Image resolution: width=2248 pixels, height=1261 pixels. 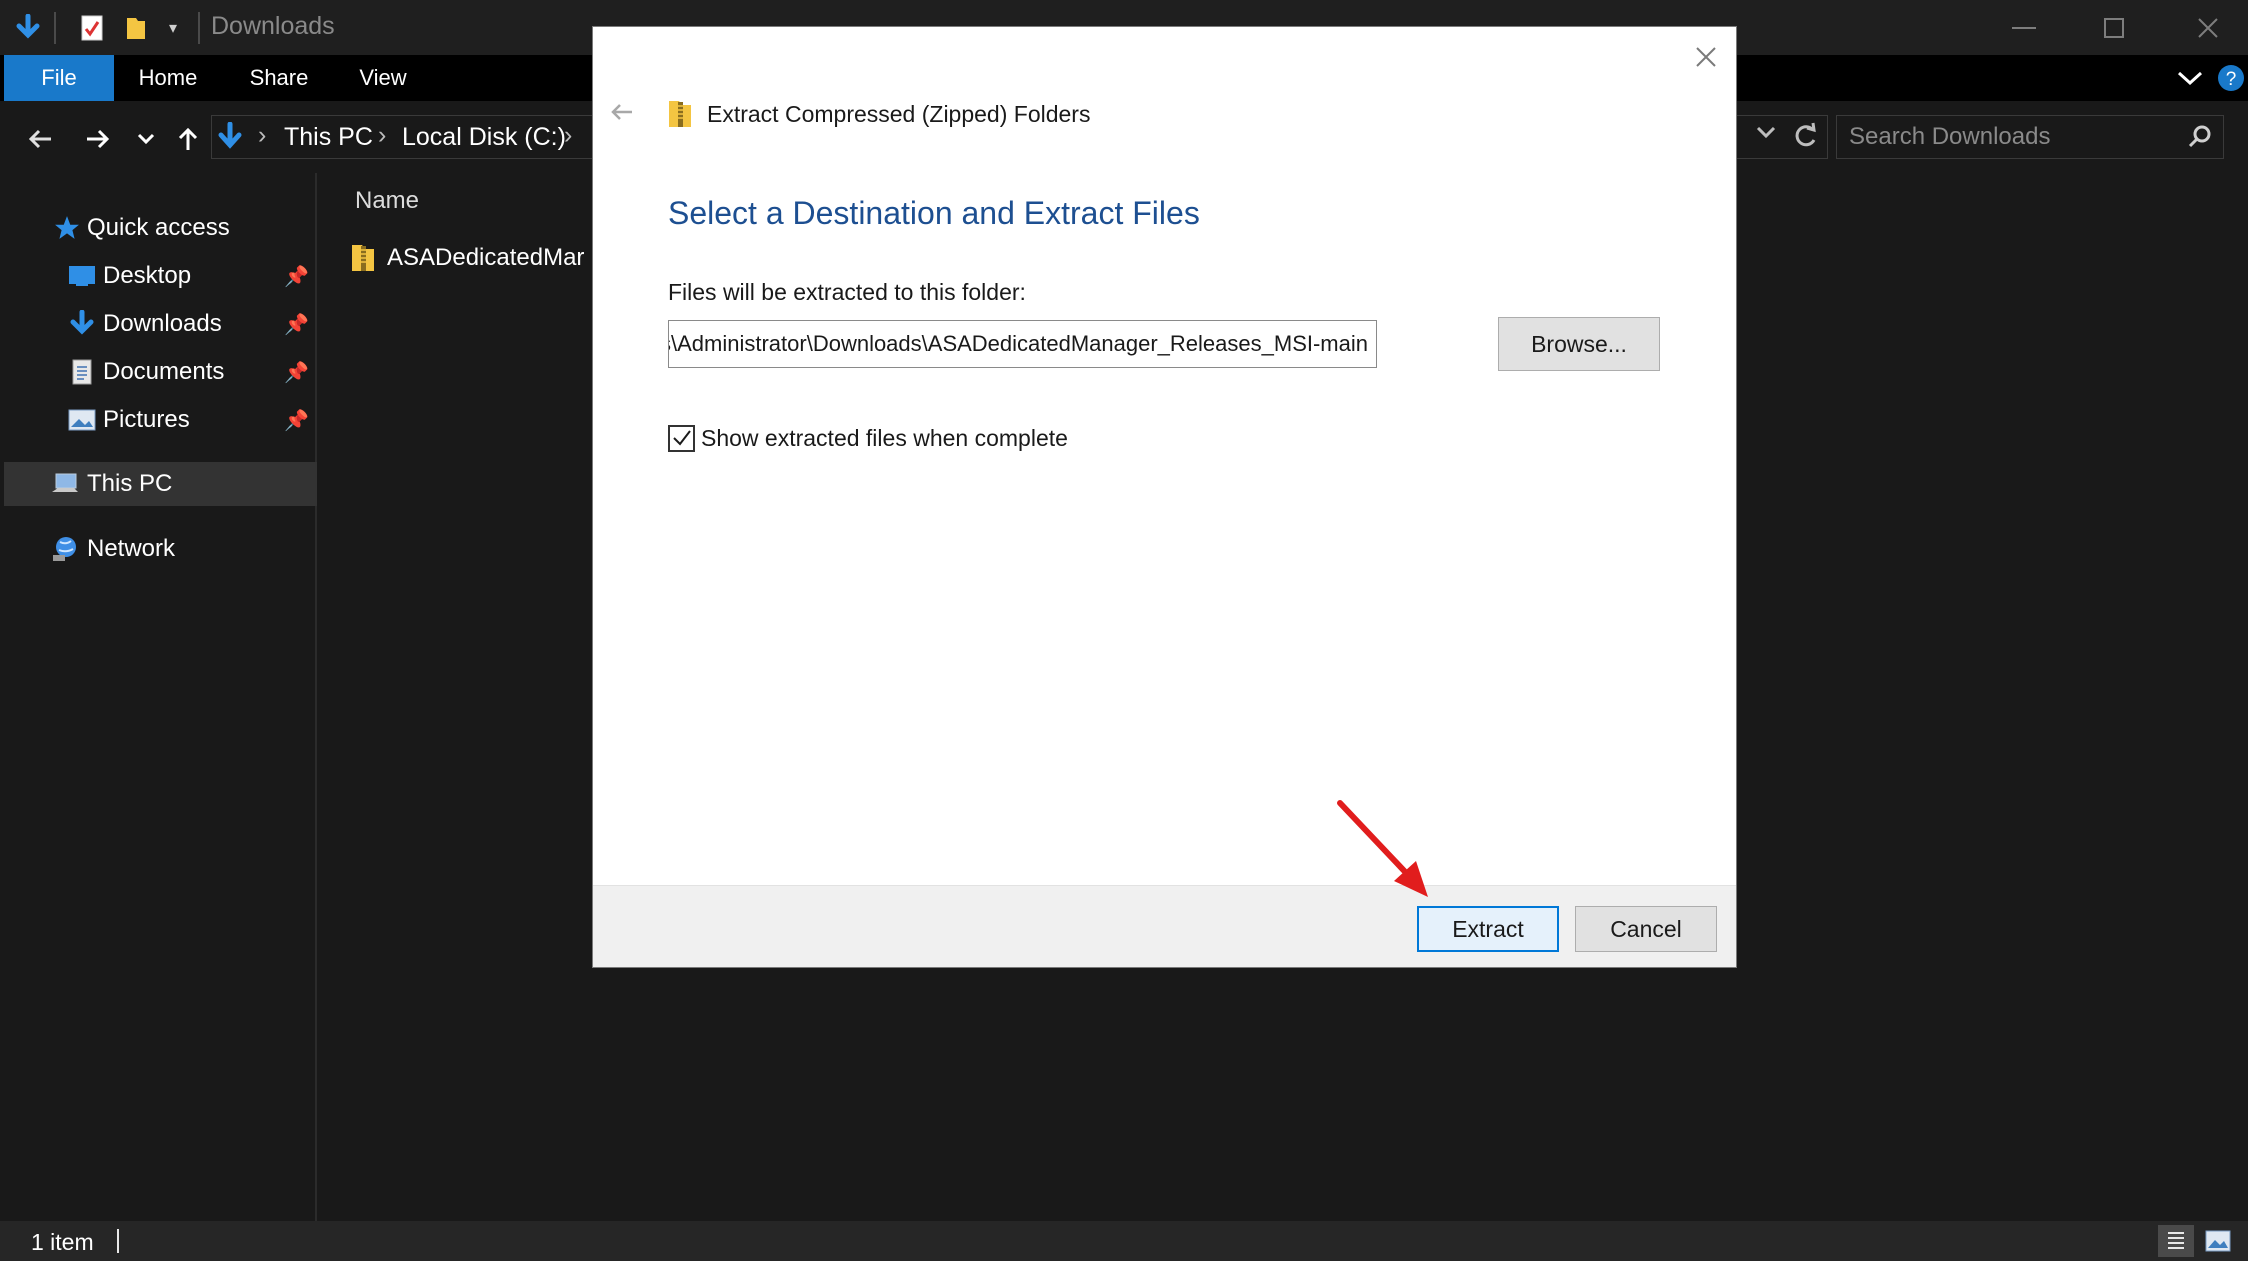 What do you see at coordinates (387, 201) in the screenshot?
I see `column-header-name: Name` at bounding box center [387, 201].